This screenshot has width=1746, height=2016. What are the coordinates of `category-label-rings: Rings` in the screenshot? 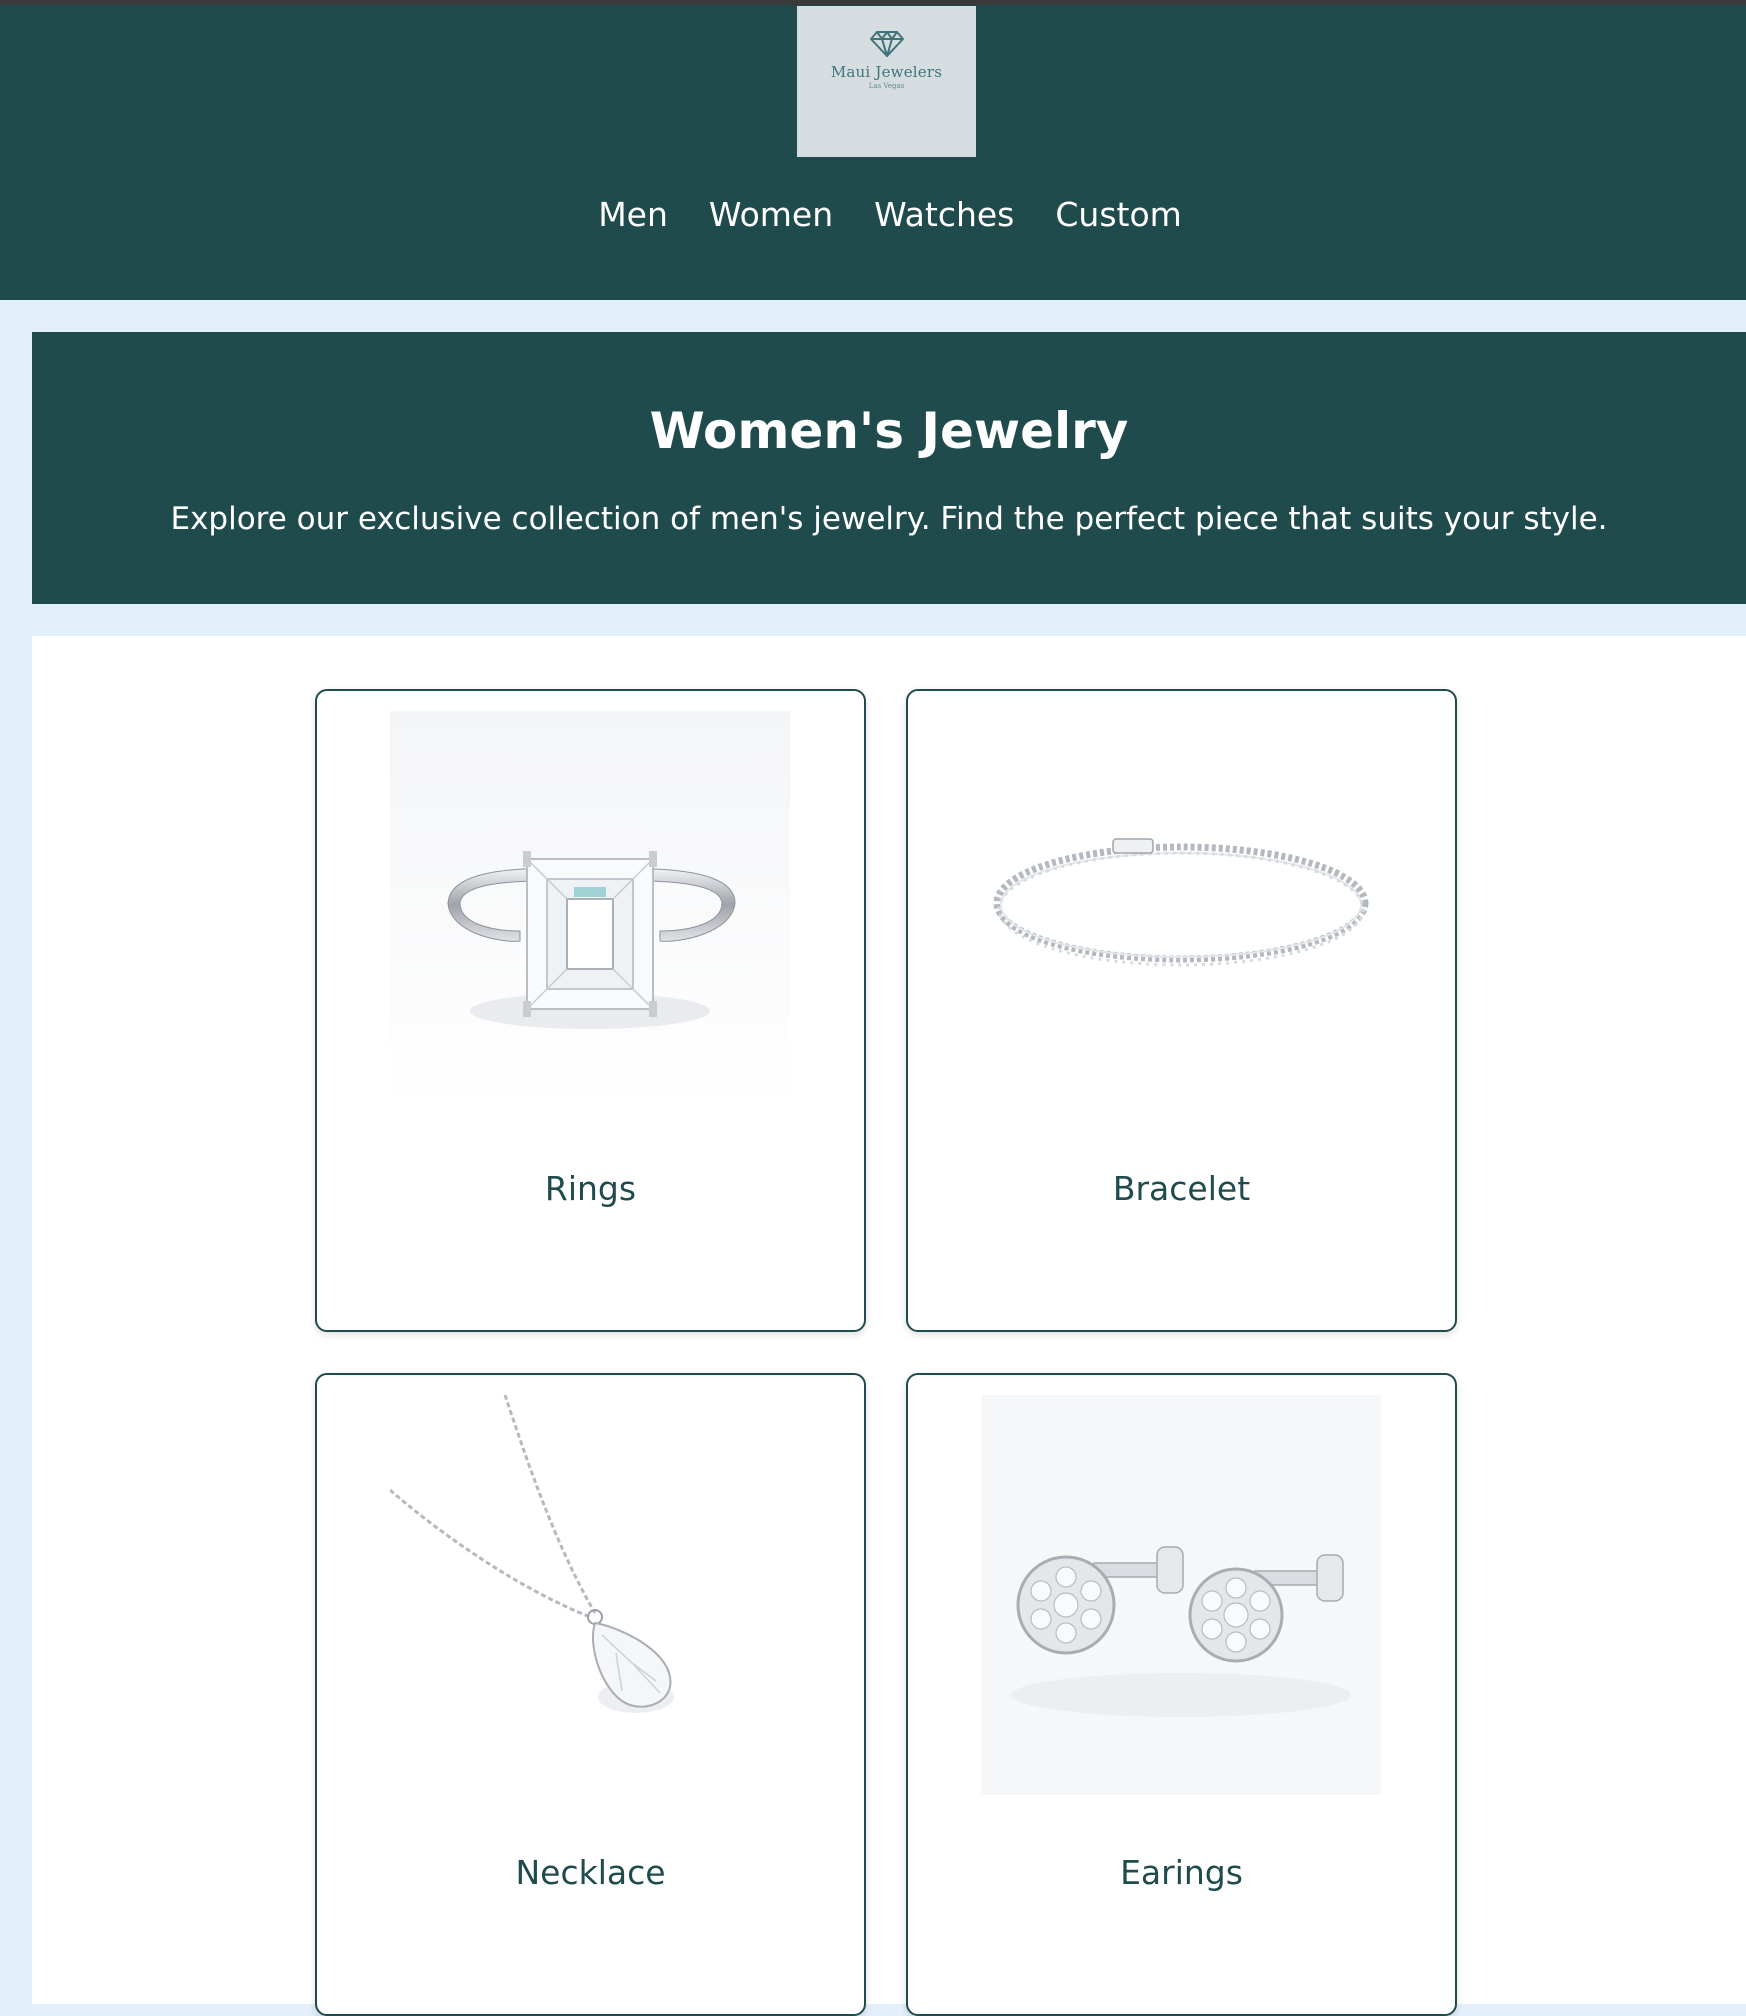 It's located at (590, 1188).